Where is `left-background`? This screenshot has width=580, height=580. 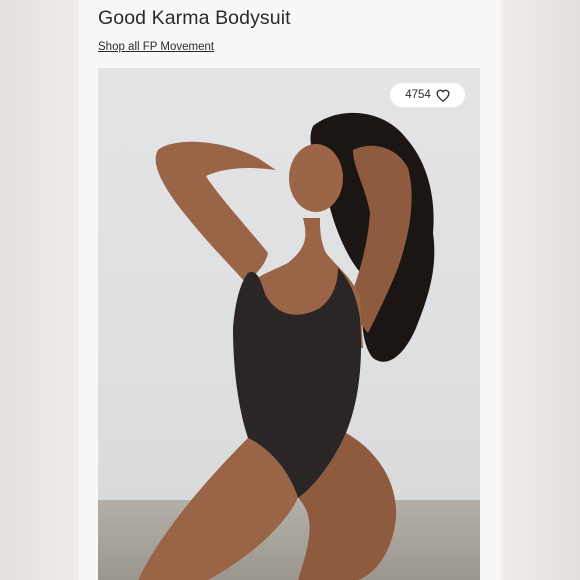
left-background is located at coordinates (39, 290).